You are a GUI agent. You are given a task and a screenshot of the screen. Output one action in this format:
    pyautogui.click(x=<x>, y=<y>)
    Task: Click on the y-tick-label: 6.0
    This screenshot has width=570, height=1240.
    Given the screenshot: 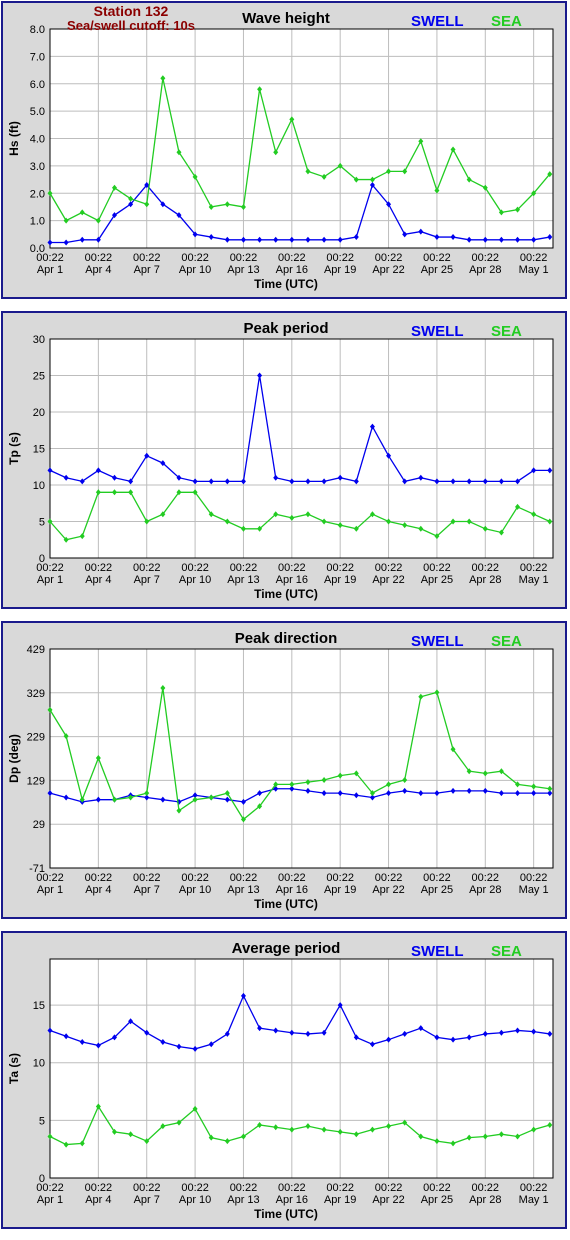 What is the action you would take?
    pyautogui.click(x=37, y=85)
    